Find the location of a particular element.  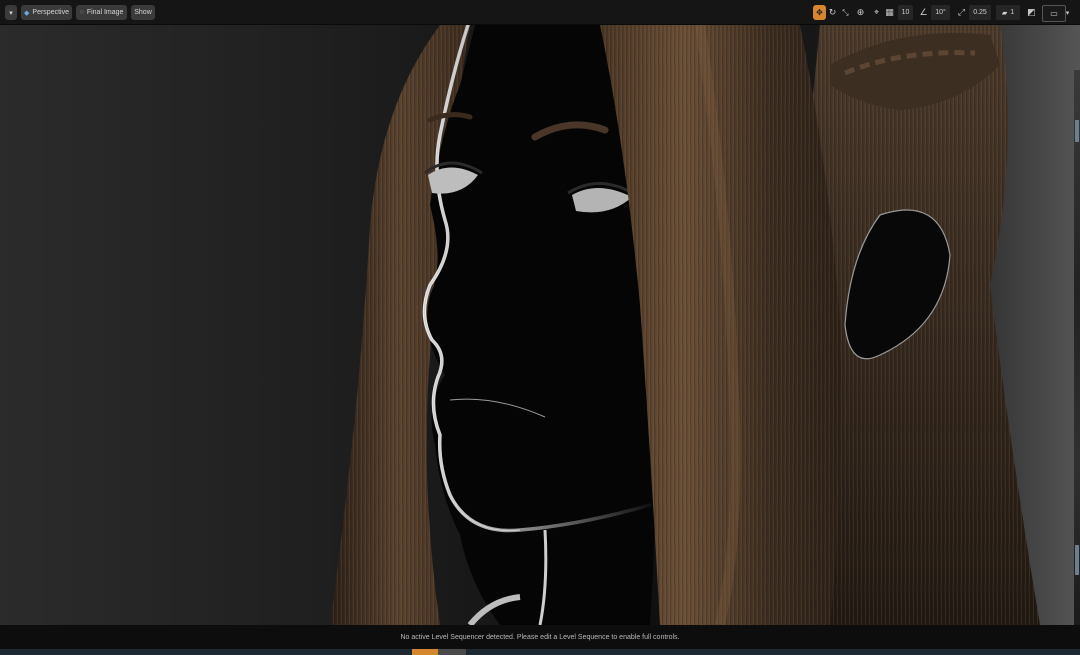

globe-icon: ⊕ is located at coordinates (860, 12).